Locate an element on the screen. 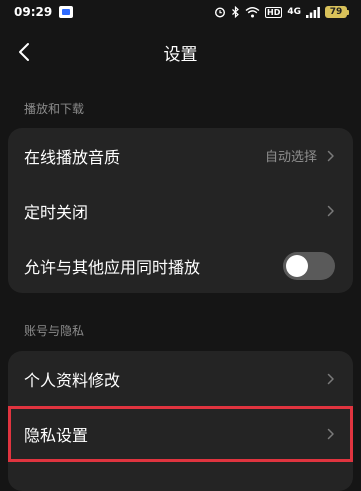  section-header-playback: 播放和下载 is located at coordinates (54, 109).